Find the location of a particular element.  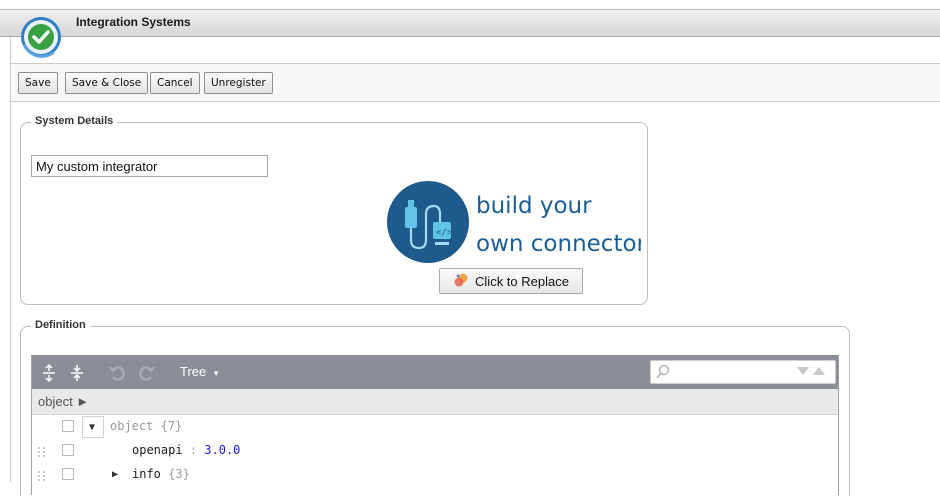

tree-row: ▶ info {3} is located at coordinates (435, 475).